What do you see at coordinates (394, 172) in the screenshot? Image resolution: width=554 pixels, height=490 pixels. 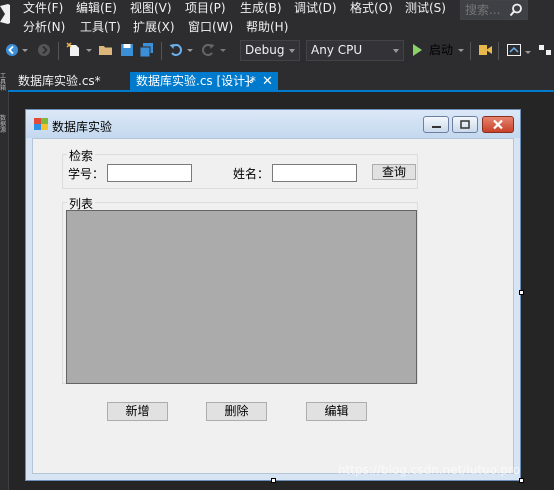 I see `query-button: 查询` at bounding box center [394, 172].